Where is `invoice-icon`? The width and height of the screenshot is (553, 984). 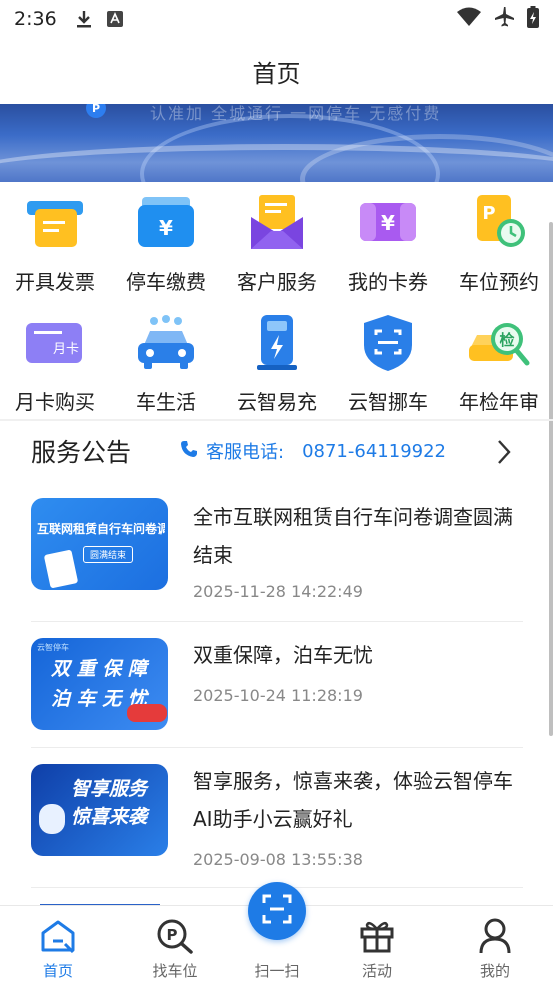 invoice-icon is located at coordinates (55, 223).